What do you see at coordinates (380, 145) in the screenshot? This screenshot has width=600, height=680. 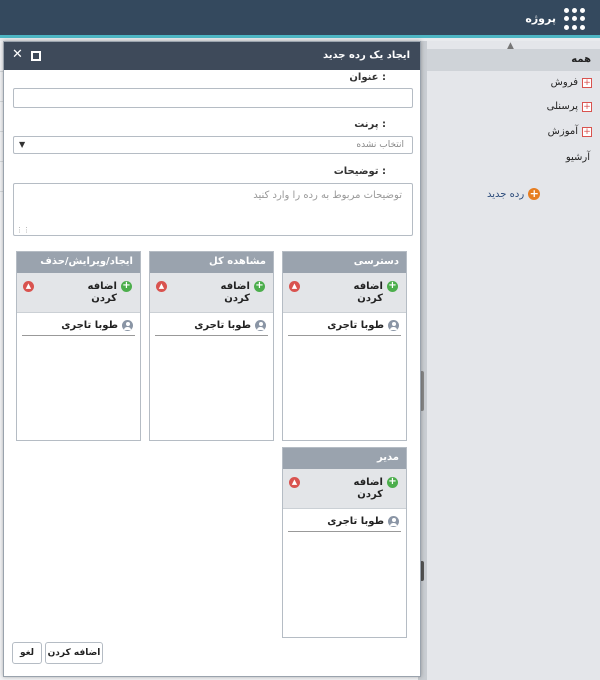 I see `parent-select-value: انتخاب نشده` at bounding box center [380, 145].